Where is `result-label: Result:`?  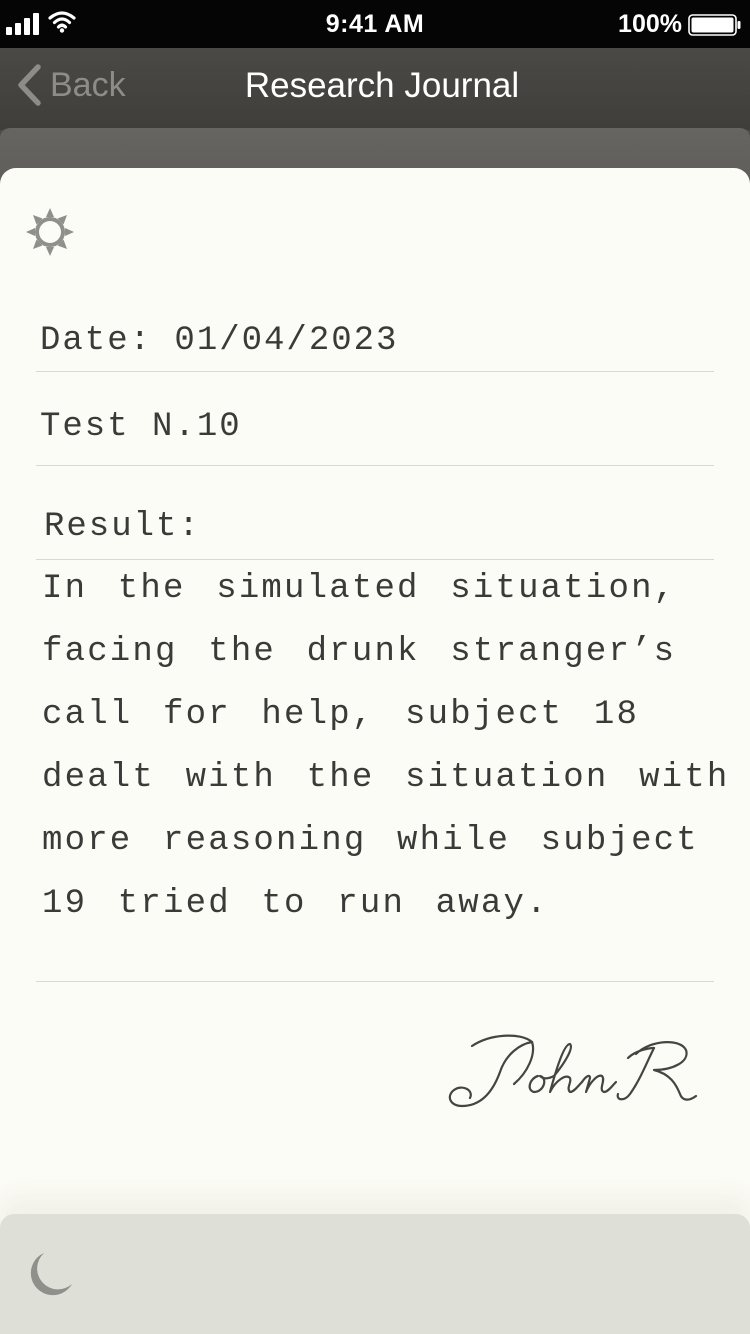 result-label: Result: is located at coordinates (122, 527).